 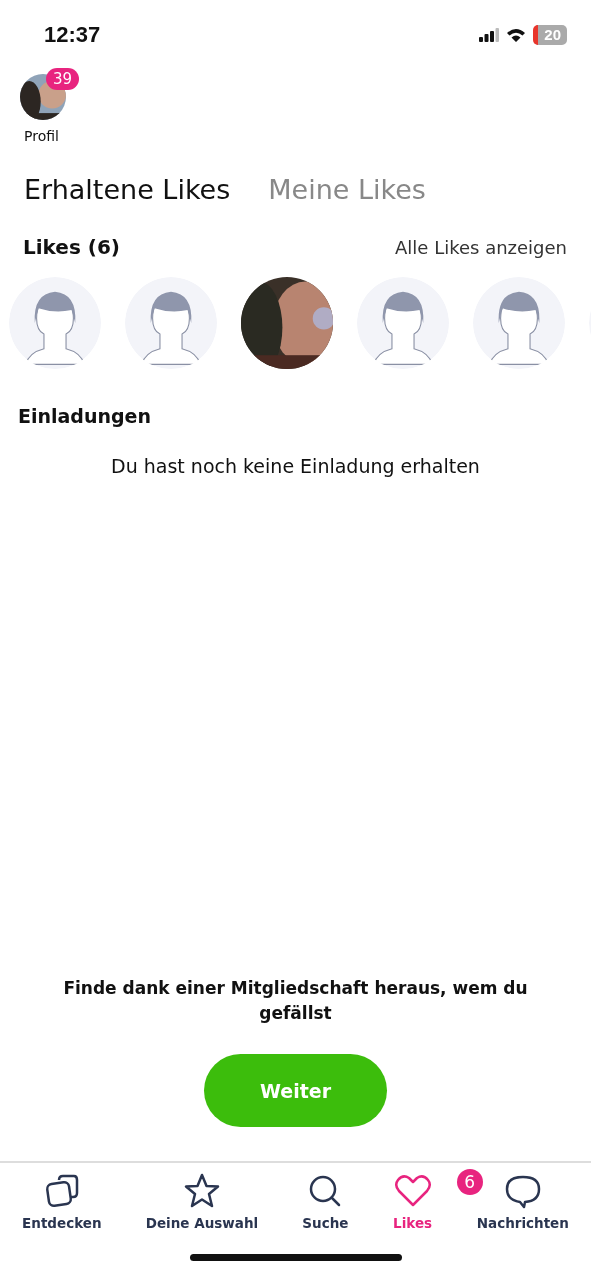 What do you see at coordinates (469, 1182) in the screenshot?
I see `count-badge: 6` at bounding box center [469, 1182].